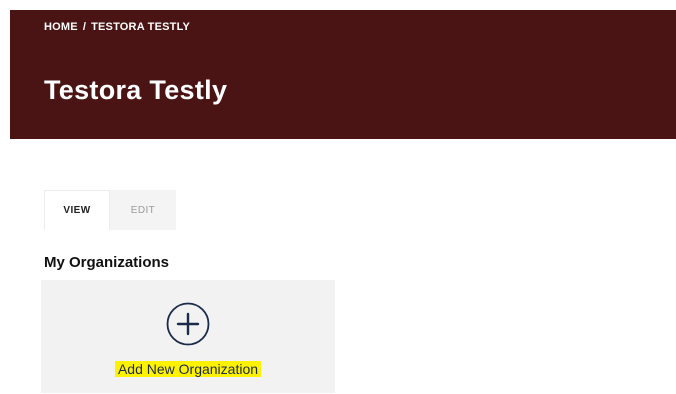 The height and width of the screenshot is (394, 676). I want to click on plus-circle-icon, so click(188, 324).